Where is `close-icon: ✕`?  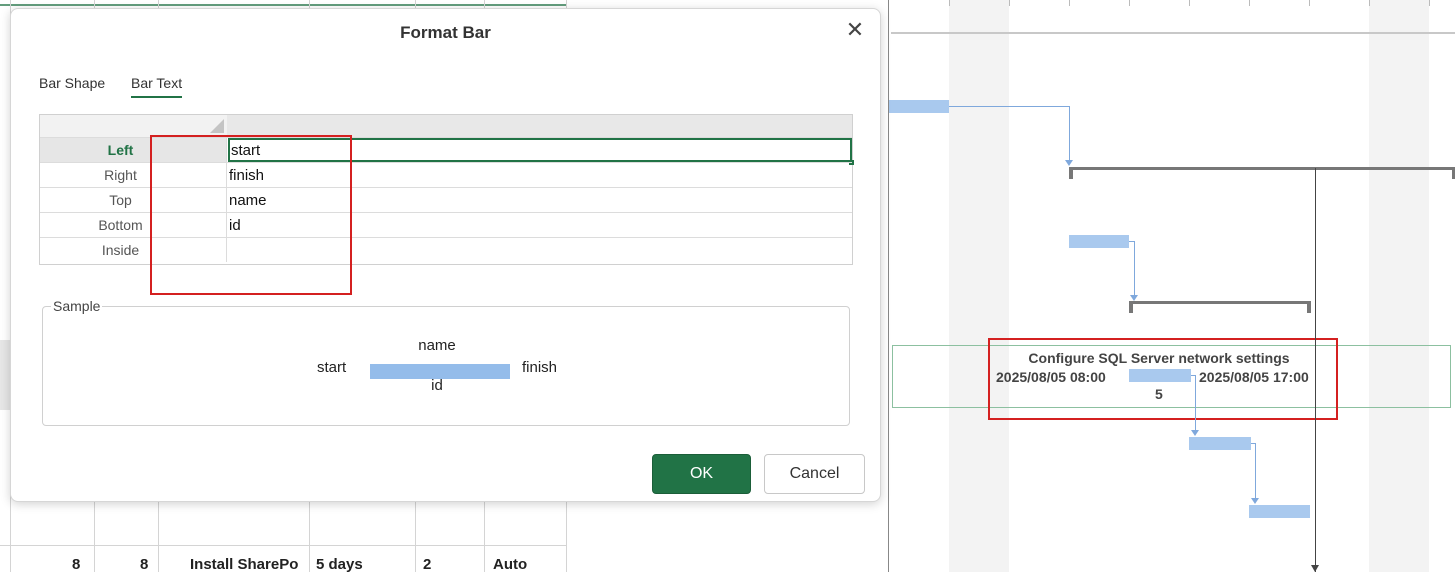 close-icon: ✕ is located at coordinates (855, 30).